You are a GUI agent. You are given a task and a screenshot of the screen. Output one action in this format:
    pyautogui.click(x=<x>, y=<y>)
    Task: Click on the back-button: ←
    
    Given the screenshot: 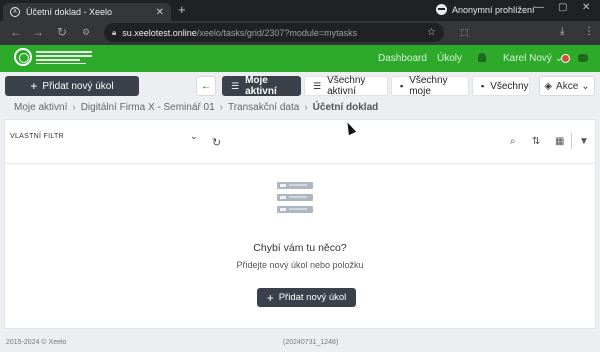 What is the action you would take?
    pyautogui.click(x=206, y=86)
    